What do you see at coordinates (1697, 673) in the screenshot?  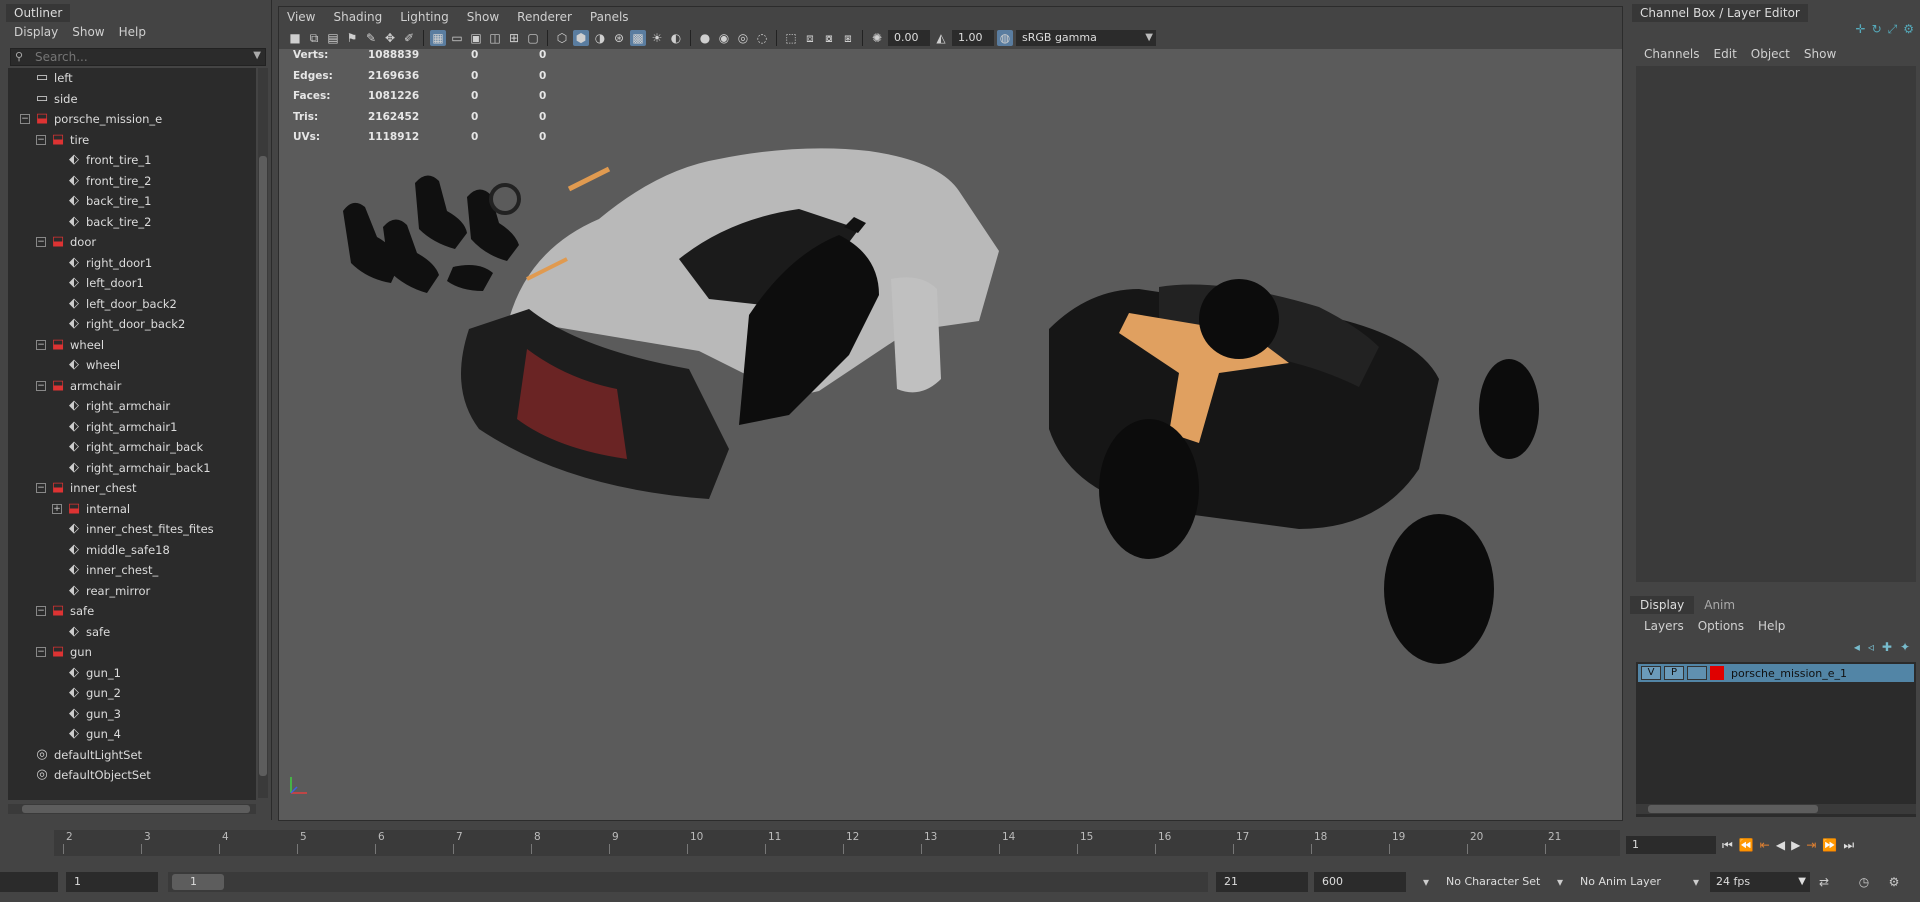 I see `layer-display-type-toggle` at bounding box center [1697, 673].